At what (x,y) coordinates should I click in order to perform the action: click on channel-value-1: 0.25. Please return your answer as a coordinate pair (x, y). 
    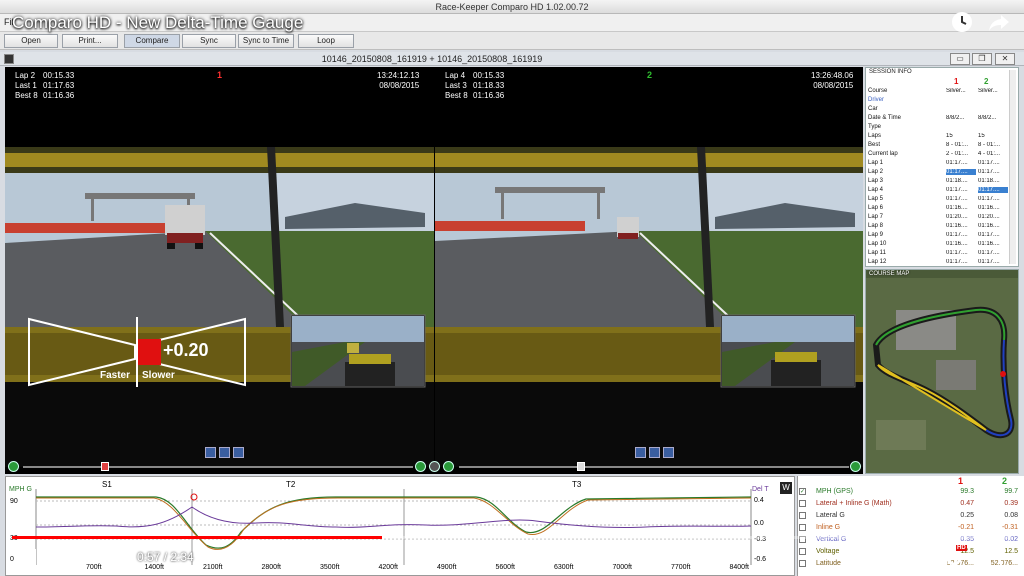
    Looking at the image, I should click on (967, 515).